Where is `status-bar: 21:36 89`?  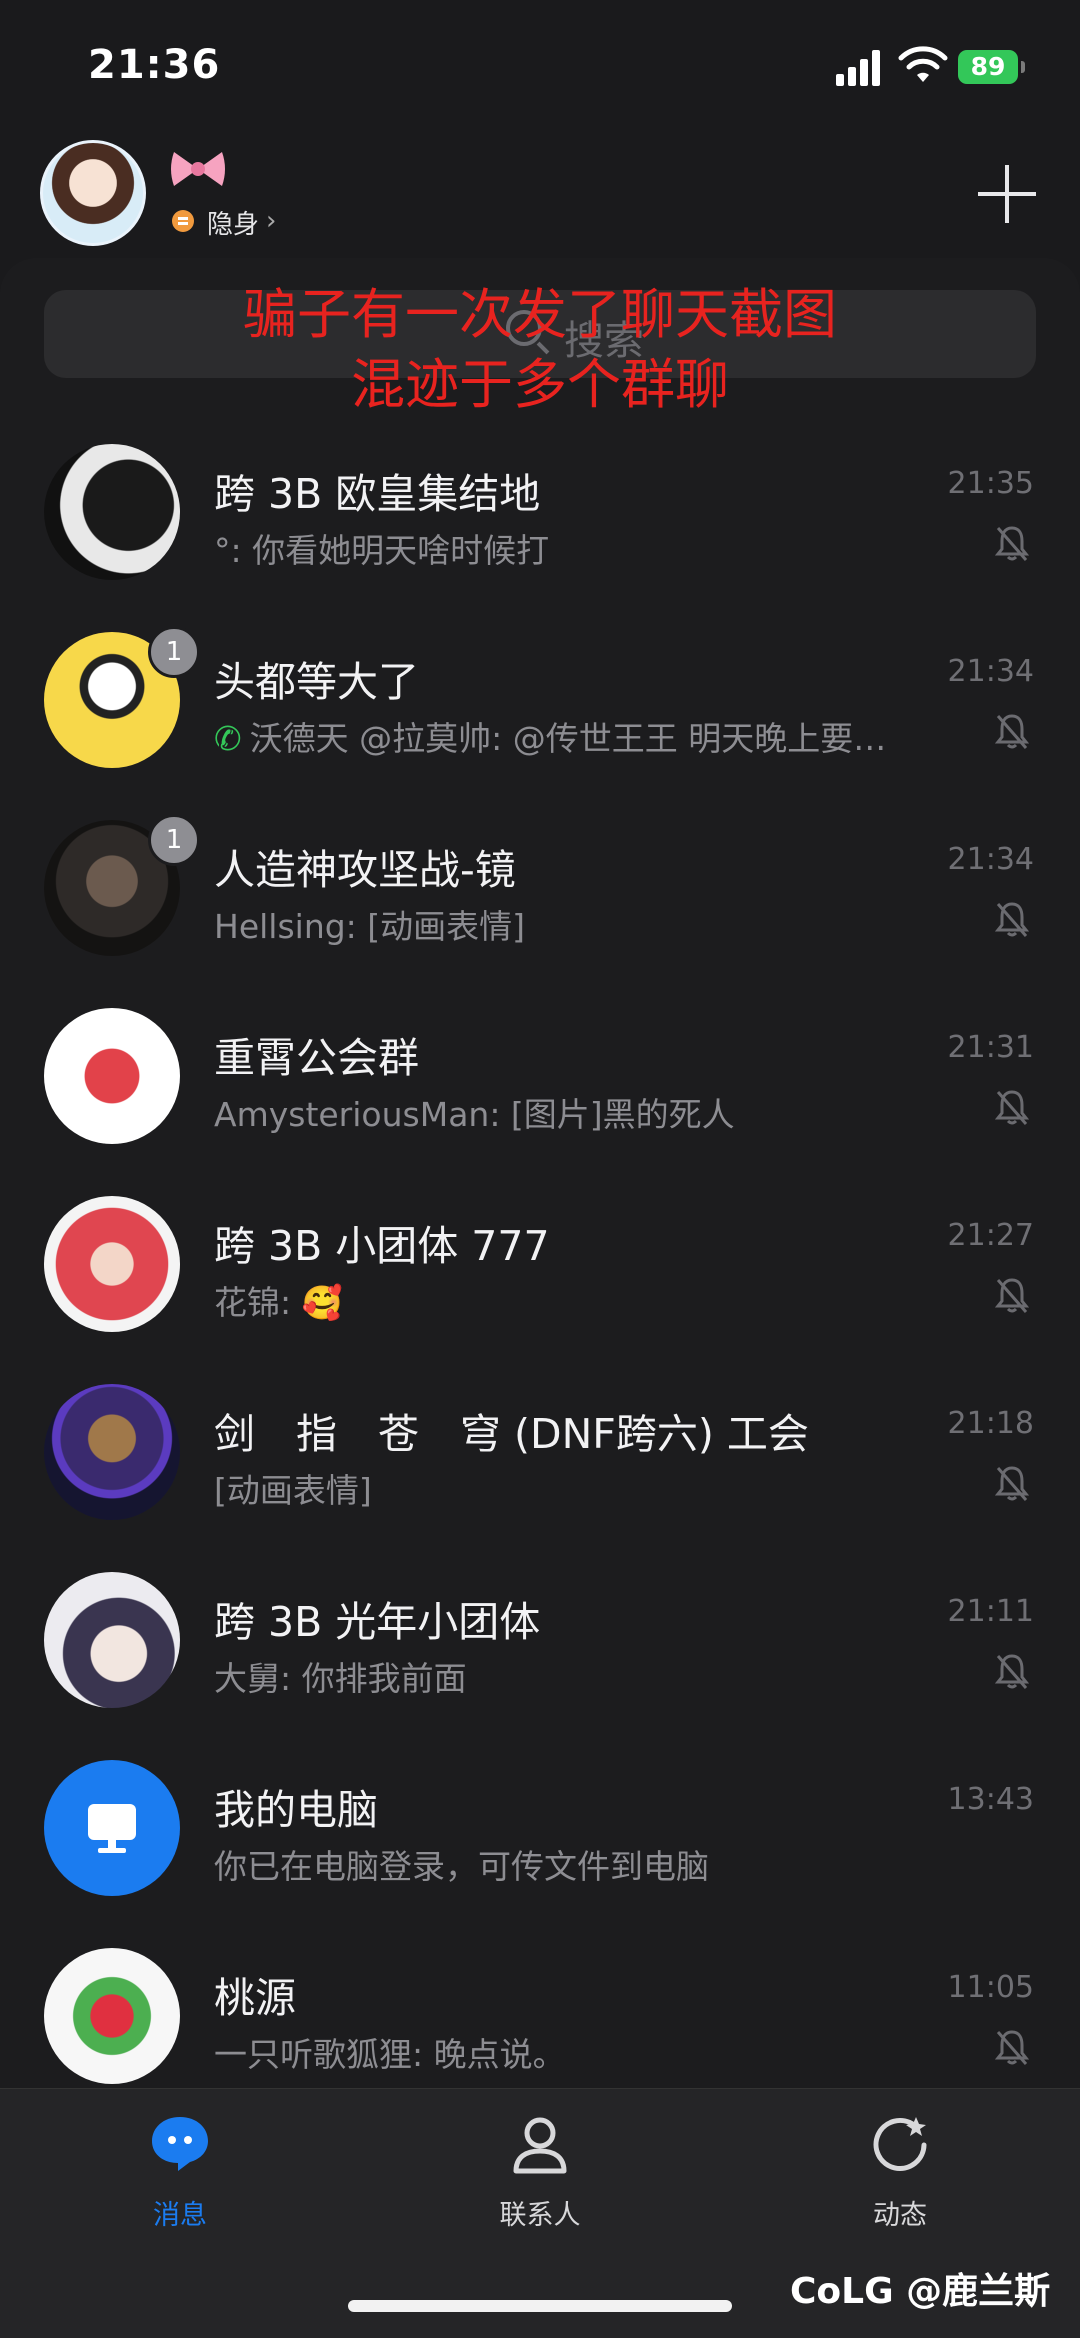
status-bar: 21:36 89 is located at coordinates (540, 65).